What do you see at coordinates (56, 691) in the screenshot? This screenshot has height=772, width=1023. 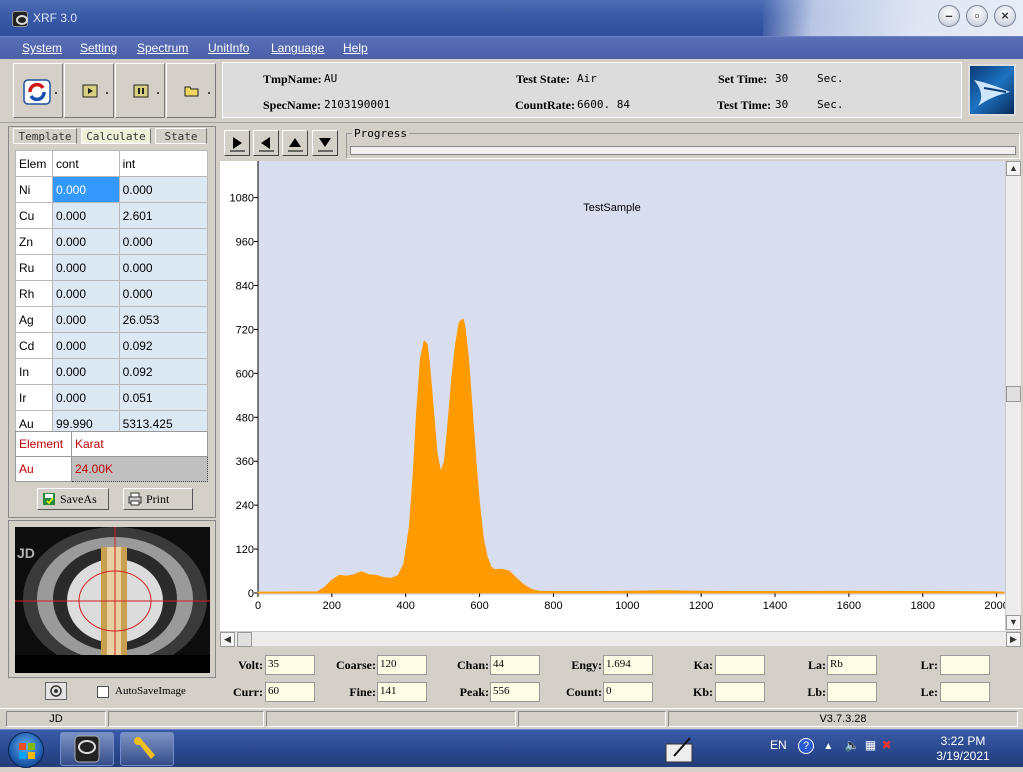 I see `snapshot-button` at bounding box center [56, 691].